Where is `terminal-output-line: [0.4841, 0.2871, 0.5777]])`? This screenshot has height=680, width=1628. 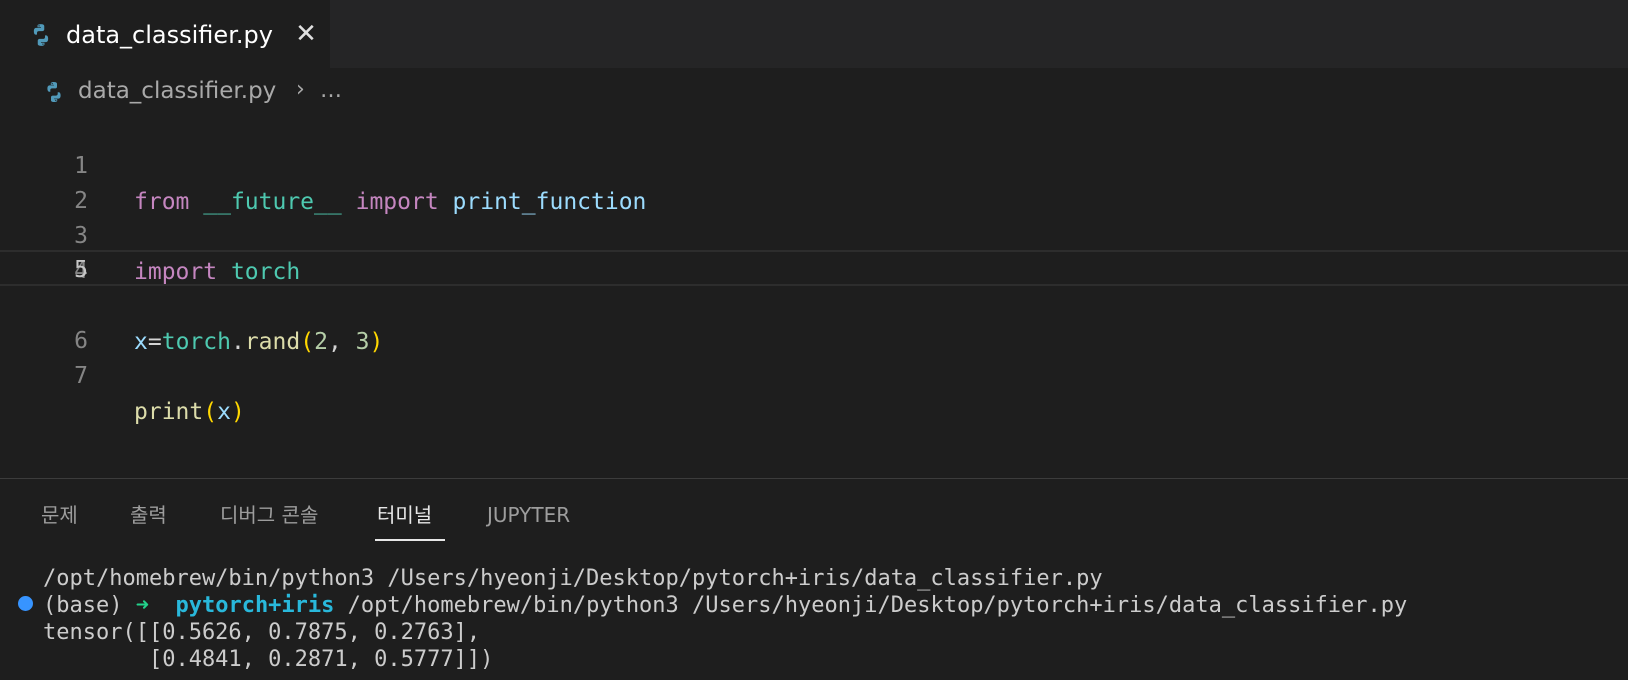 terminal-output-line: [0.4841, 0.2871, 0.5777]]) is located at coordinates (268, 659).